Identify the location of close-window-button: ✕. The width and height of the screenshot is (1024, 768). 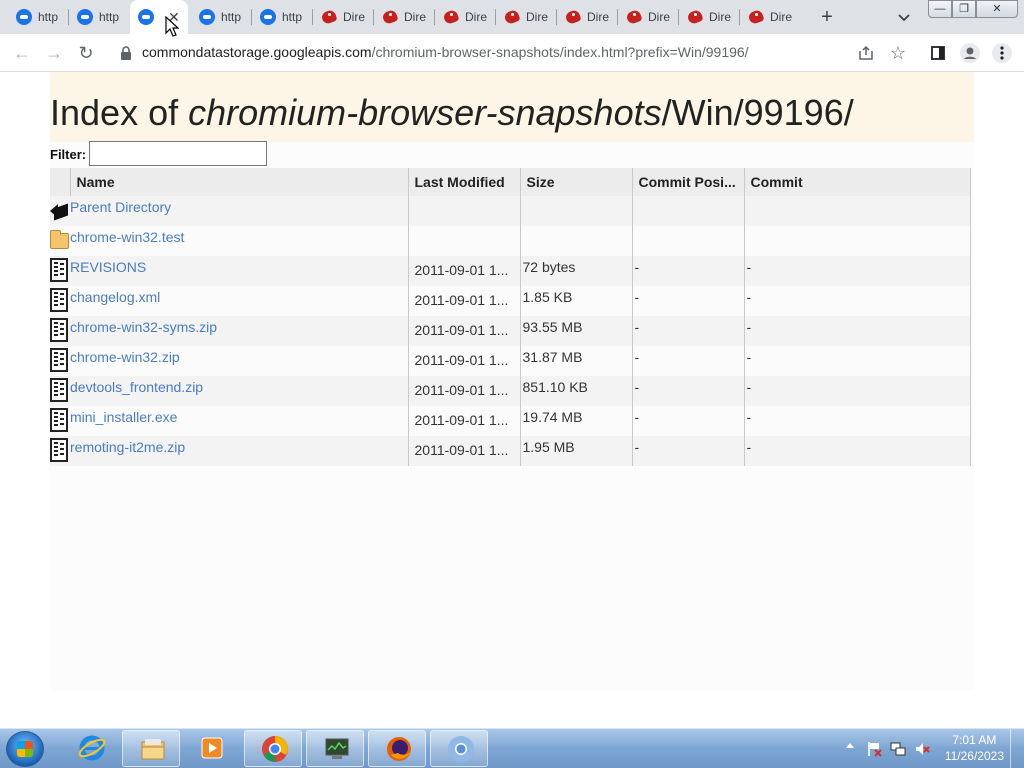
(997, 9).